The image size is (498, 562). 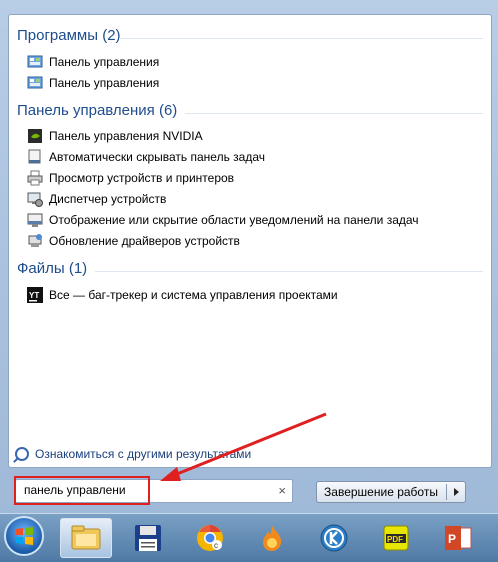 I want to click on result-item-device-manager: Диспетчер устройств, so click(x=96, y=199).